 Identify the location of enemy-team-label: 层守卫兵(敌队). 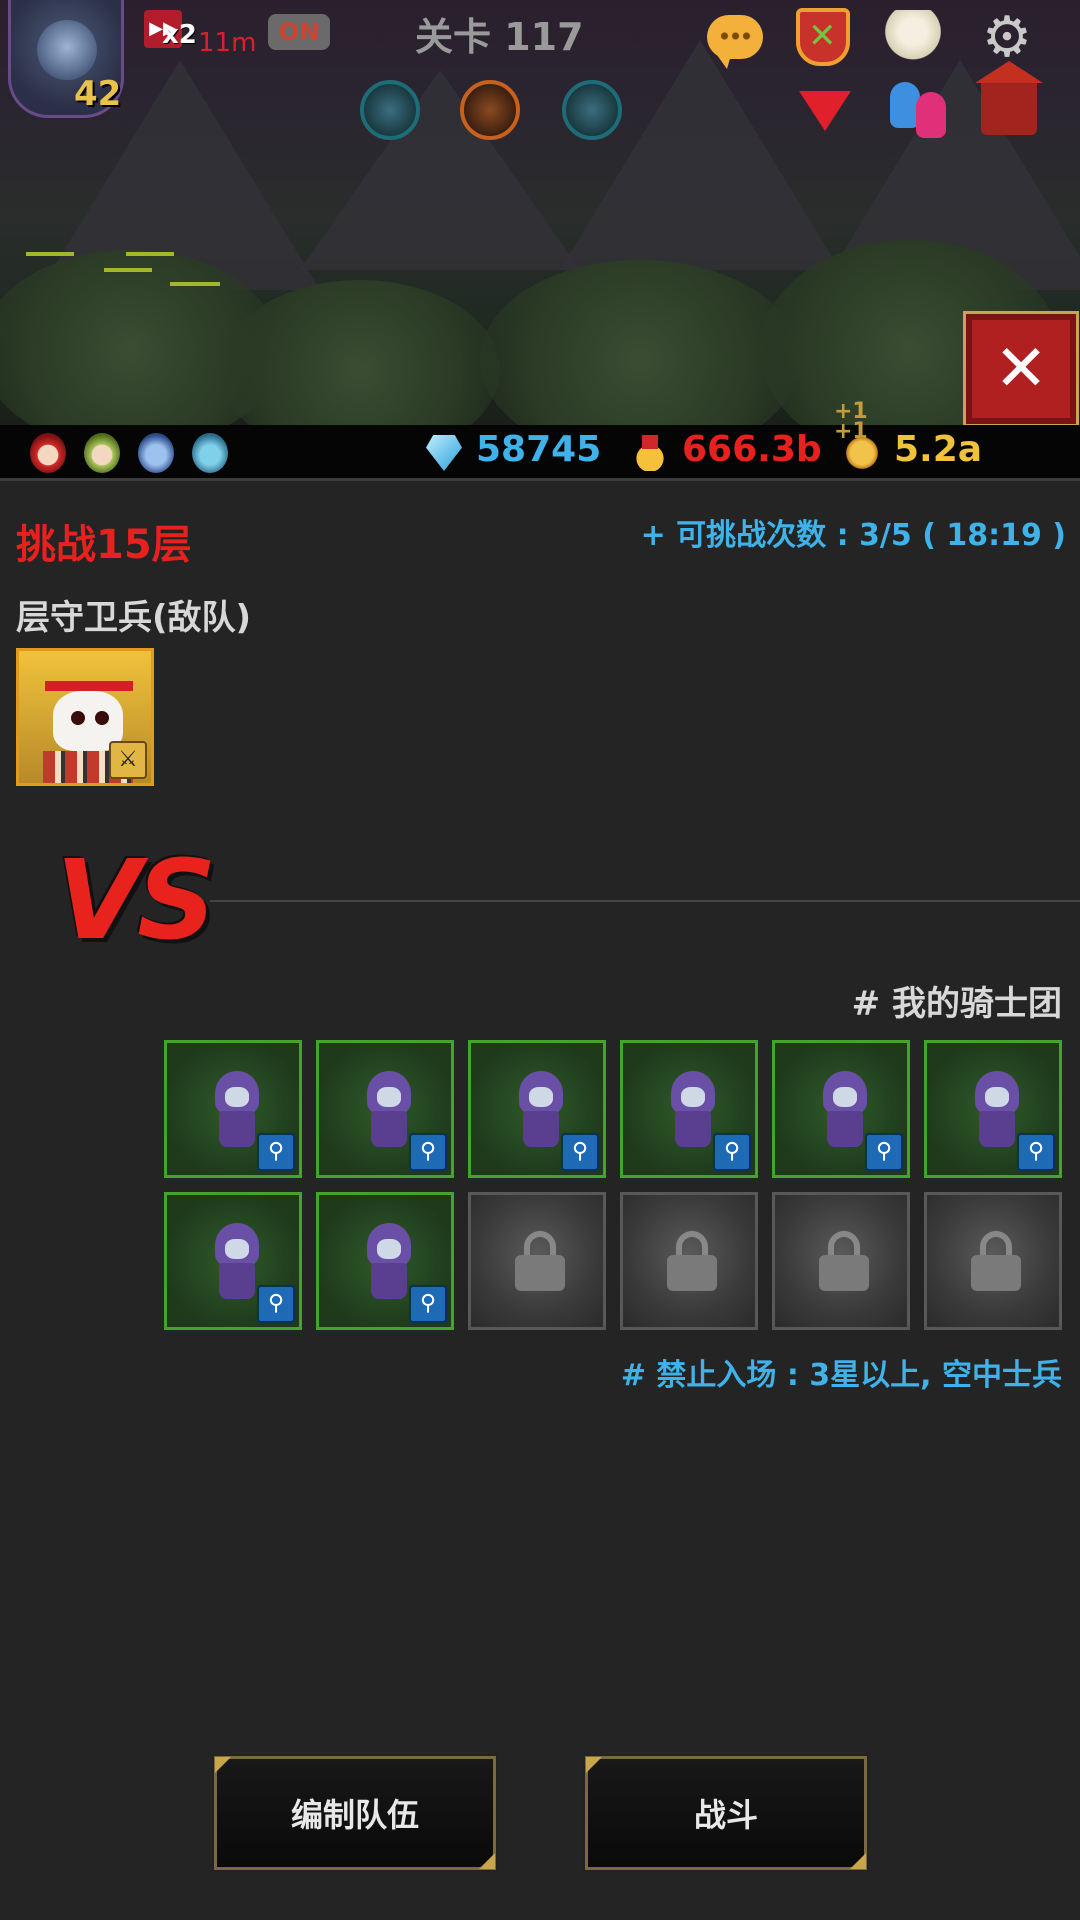
(134, 618).